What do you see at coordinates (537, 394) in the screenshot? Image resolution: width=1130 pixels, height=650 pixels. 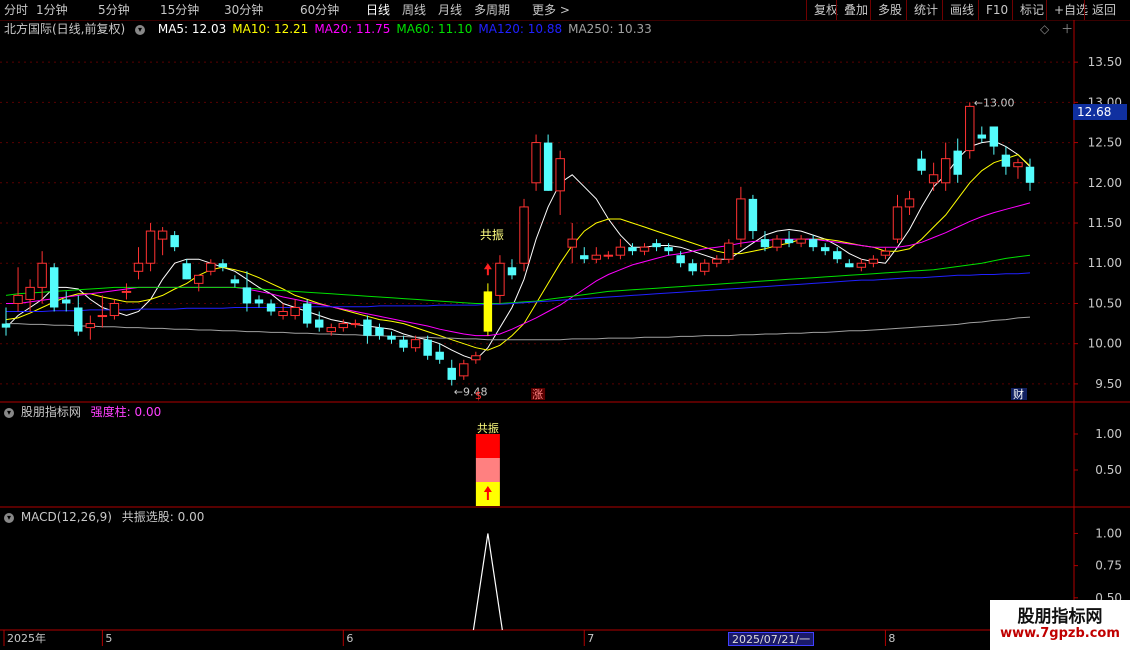 I see `event-marker: 涨` at bounding box center [537, 394].